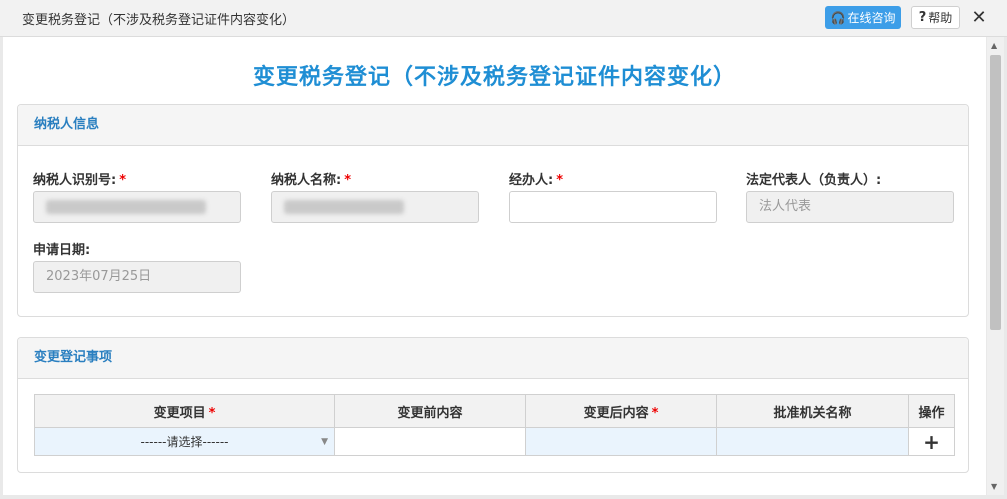 Image resolution: width=1007 pixels, height=499 pixels. I want to click on page-title: 变更税务登记（不涉及税务登记证件内容变化）, so click(494, 77).